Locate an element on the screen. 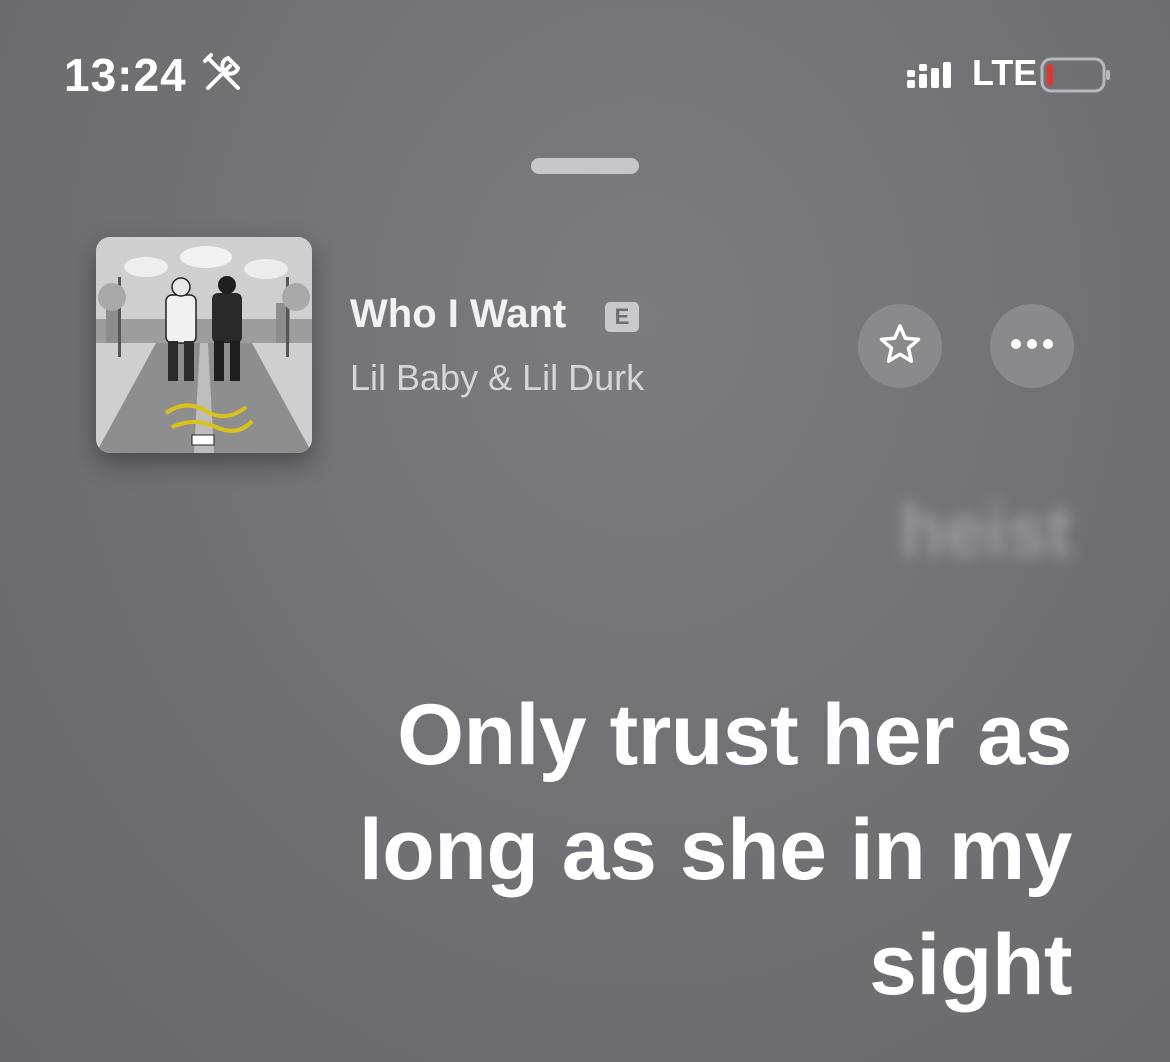  ellipsis-icon is located at coordinates (1032, 346).